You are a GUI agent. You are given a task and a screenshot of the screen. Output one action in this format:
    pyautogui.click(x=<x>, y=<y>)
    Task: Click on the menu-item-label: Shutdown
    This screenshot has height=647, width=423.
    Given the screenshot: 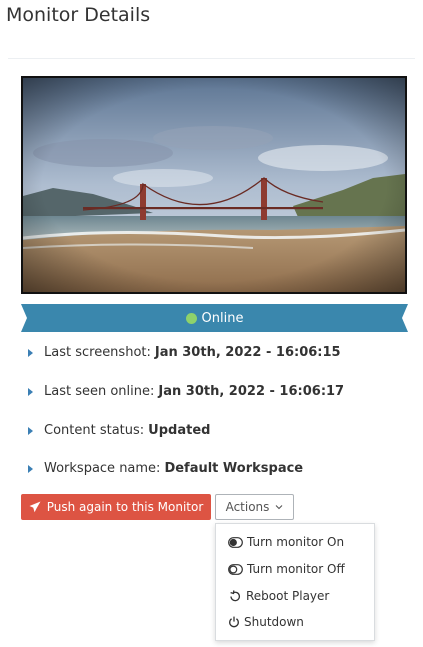 What is the action you would take?
    pyautogui.click(x=274, y=622)
    